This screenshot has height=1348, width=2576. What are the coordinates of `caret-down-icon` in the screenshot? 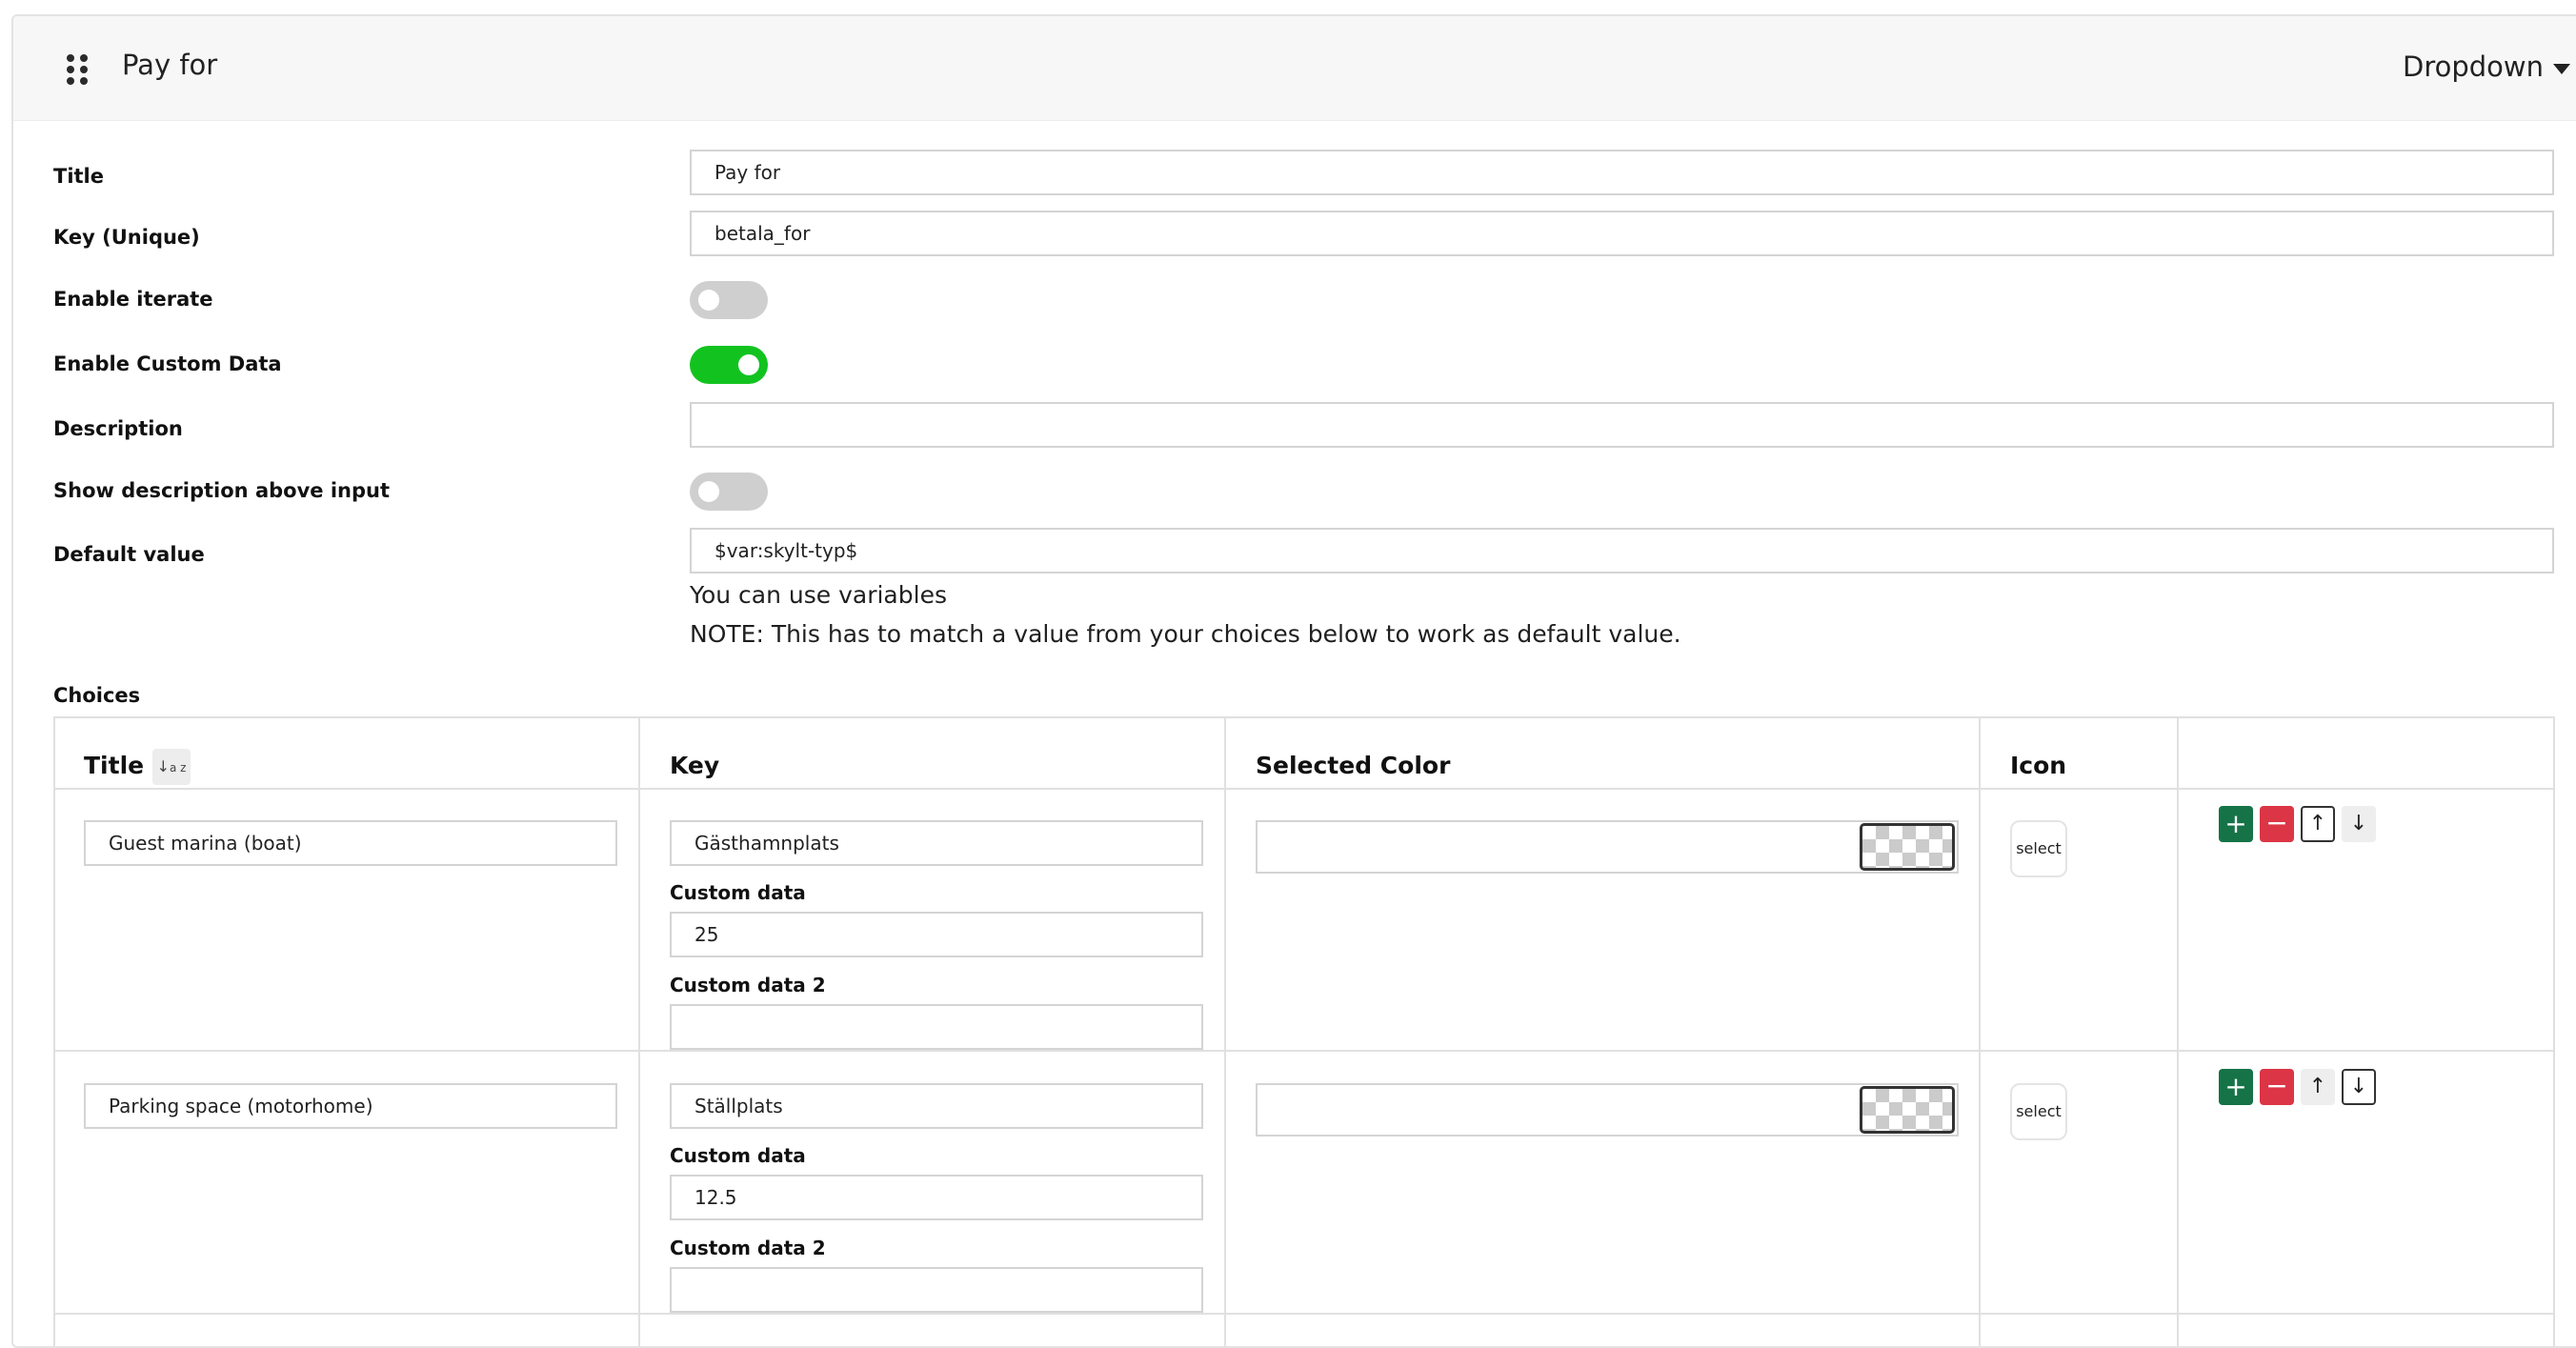 It's located at (2562, 68).